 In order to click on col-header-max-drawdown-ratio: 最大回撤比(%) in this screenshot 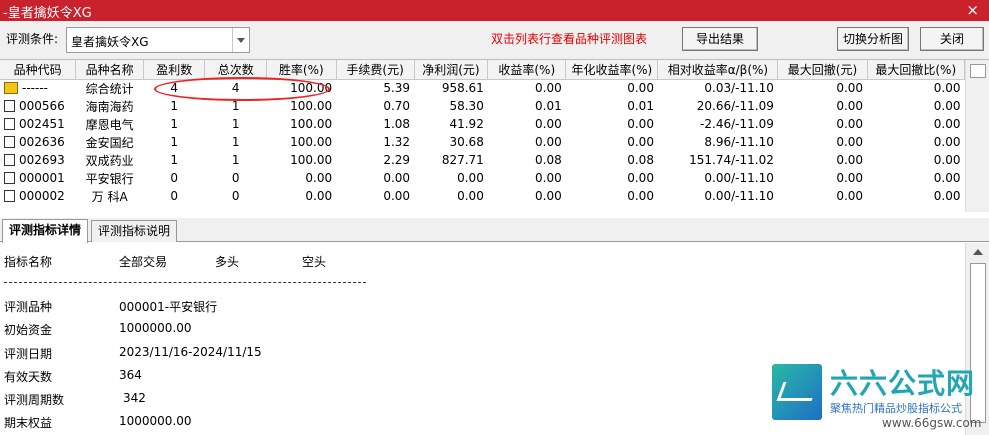, I will do `click(916, 70)`.